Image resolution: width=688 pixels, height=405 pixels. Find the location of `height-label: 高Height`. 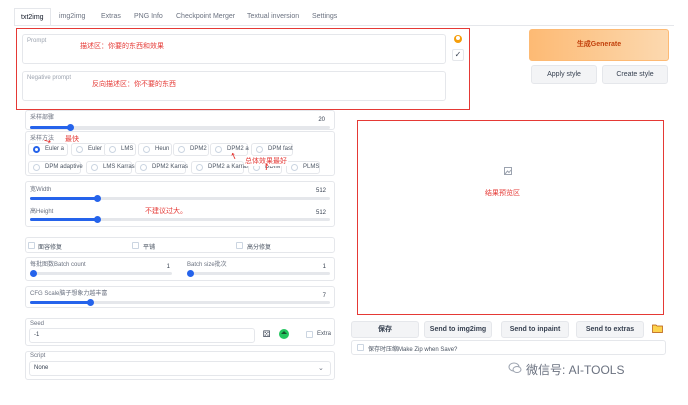

height-label: 高Height is located at coordinates (42, 212).